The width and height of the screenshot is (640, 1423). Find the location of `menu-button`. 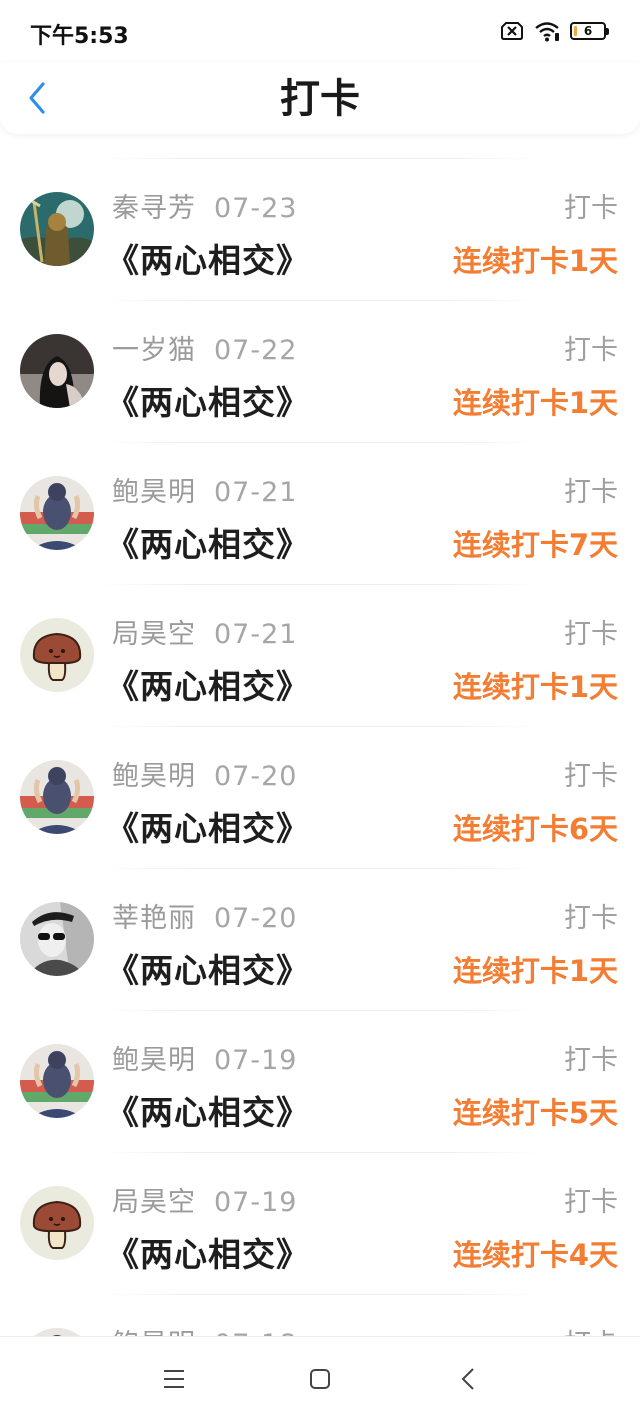

menu-button is located at coordinates (174, 1379).